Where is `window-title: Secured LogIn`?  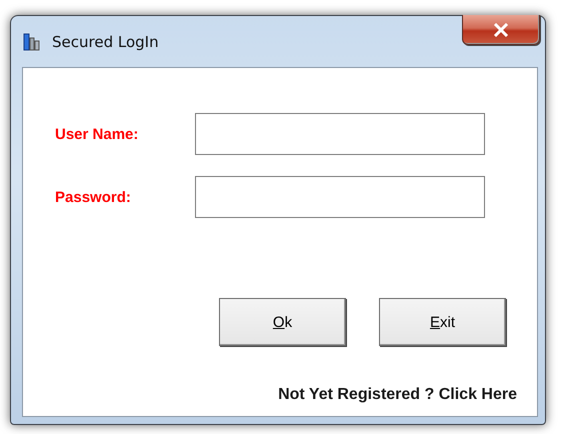
window-title: Secured LogIn is located at coordinates (105, 41).